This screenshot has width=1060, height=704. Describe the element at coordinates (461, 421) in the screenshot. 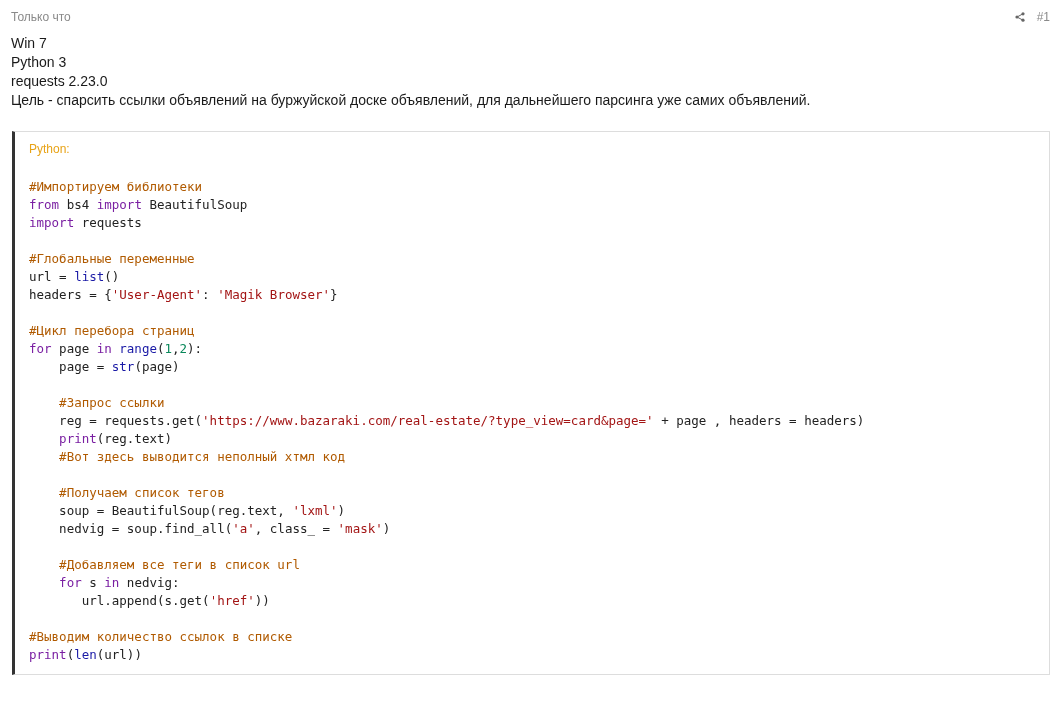

I see `code-line: reg = requests.get('https://www.bazaraki.com/real-estate/?type_view=card&page=' + page , headers = headers)` at that location.